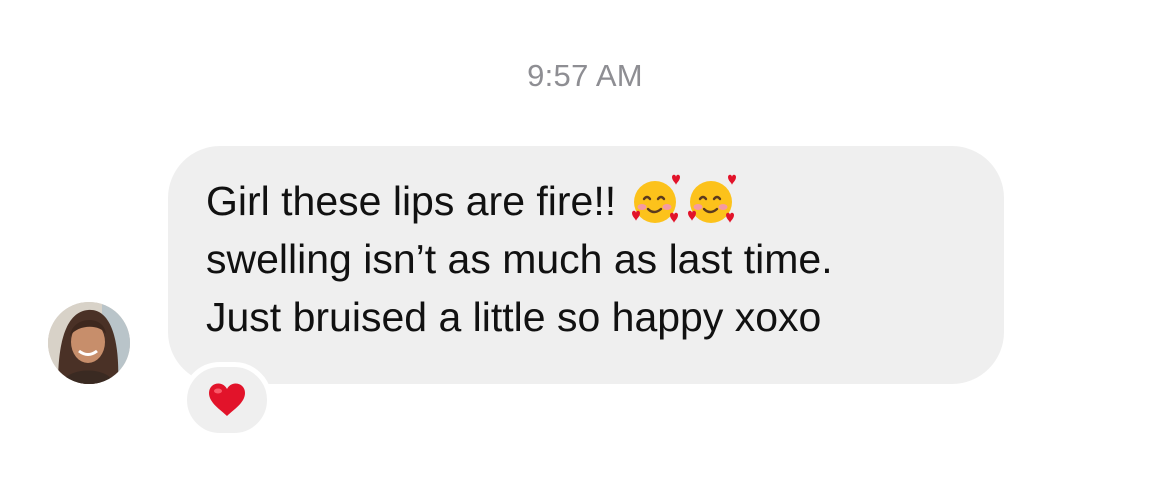 The image size is (1170, 490). I want to click on message-line-1: Girl these lips are fire!!, so click(590, 201).